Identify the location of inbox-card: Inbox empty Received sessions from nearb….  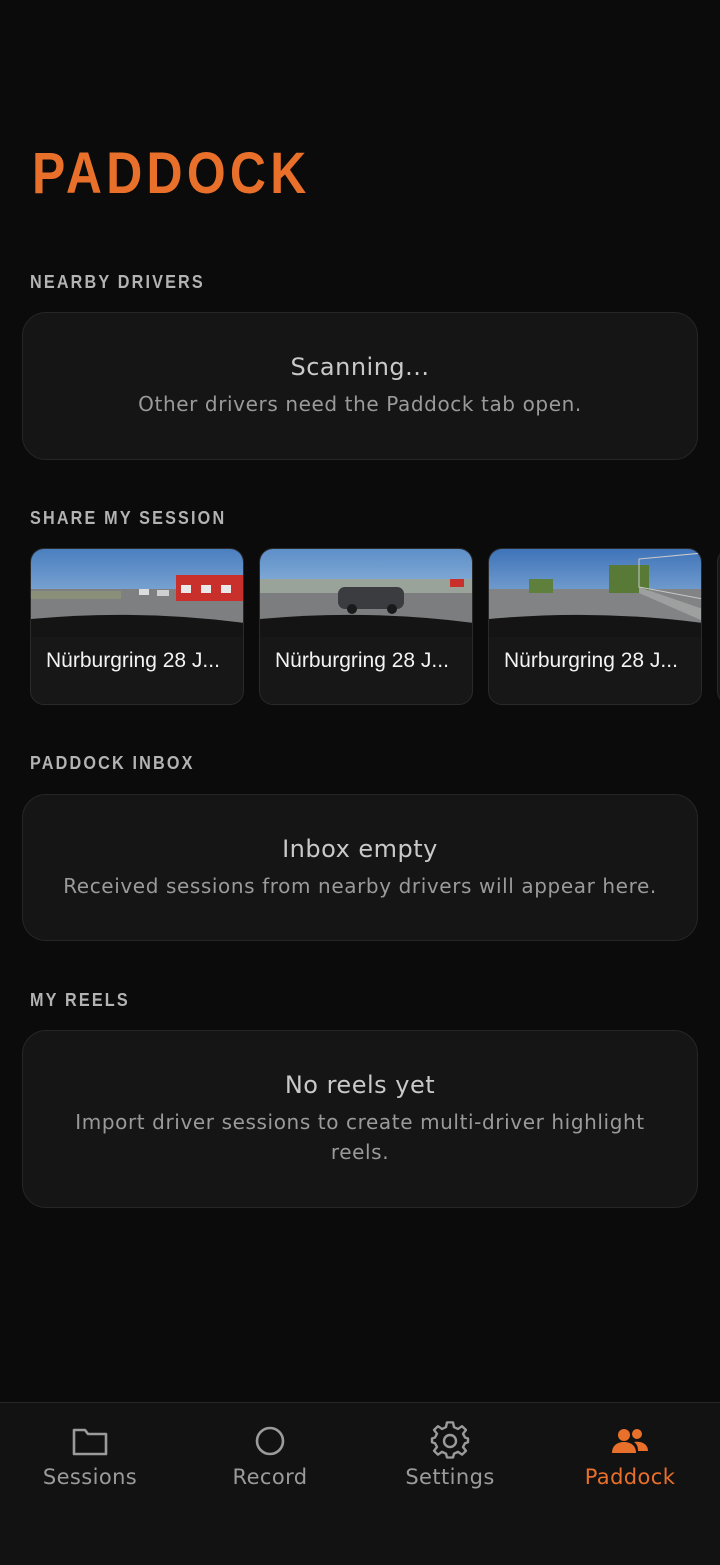
(360, 867).